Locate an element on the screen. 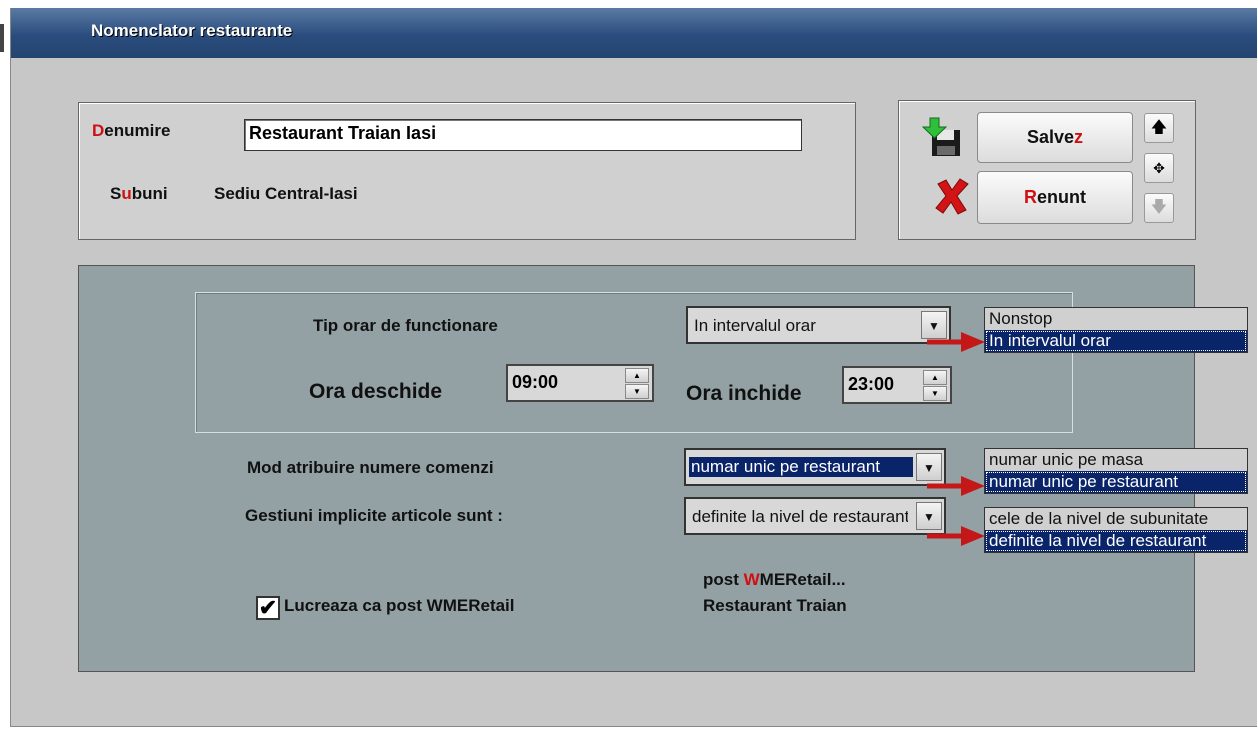 Image resolution: width=1258 pixels, height=731 pixels. orders-select: numar unic pe restaurant ▼ is located at coordinates (815, 467).